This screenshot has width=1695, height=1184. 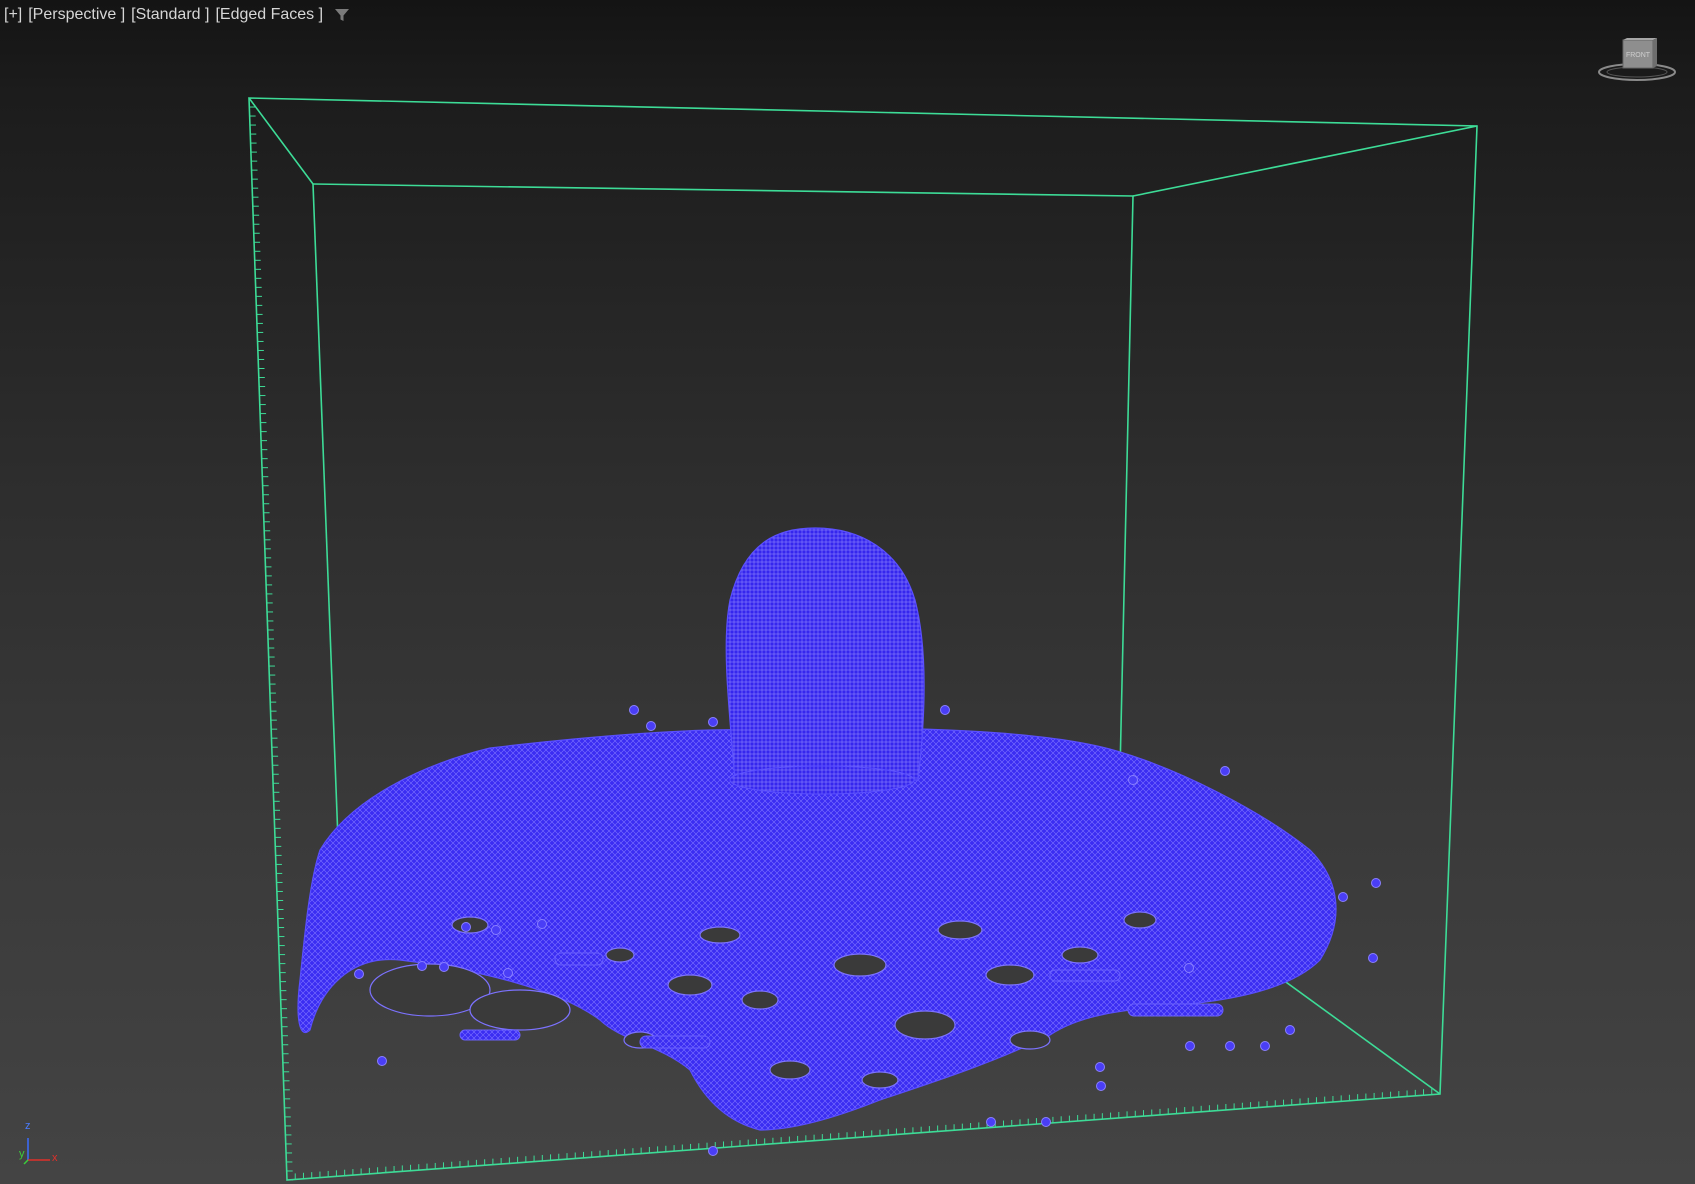 I want to click on viewcube: FRONT, so click(x=1637, y=62).